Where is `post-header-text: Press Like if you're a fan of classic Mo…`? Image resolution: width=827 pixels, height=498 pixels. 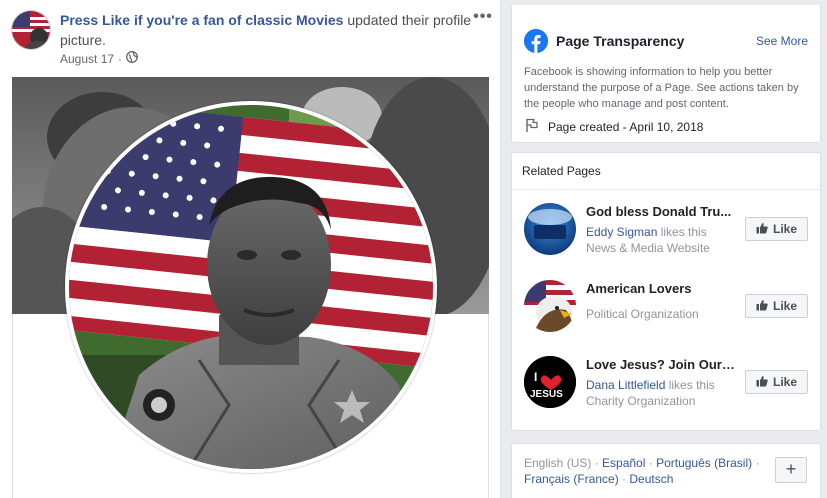
post-header-text: Press Like if you're a fan of classic Mo… is located at coordinates (270, 30).